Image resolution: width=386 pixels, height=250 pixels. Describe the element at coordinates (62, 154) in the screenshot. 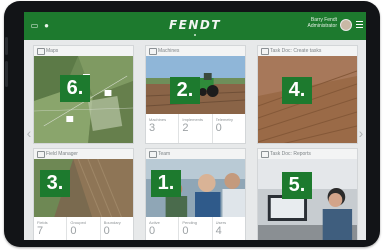

I see `tile-title: Field Manager` at that location.